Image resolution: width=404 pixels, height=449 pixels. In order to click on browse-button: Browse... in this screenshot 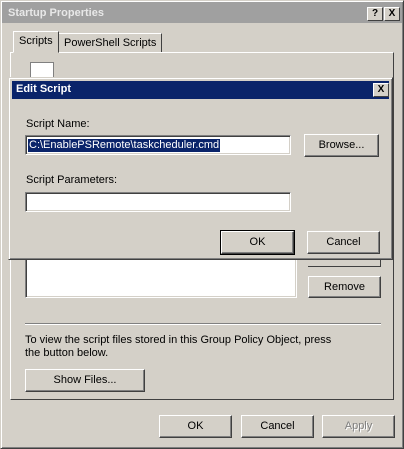, I will do `click(341, 145)`.